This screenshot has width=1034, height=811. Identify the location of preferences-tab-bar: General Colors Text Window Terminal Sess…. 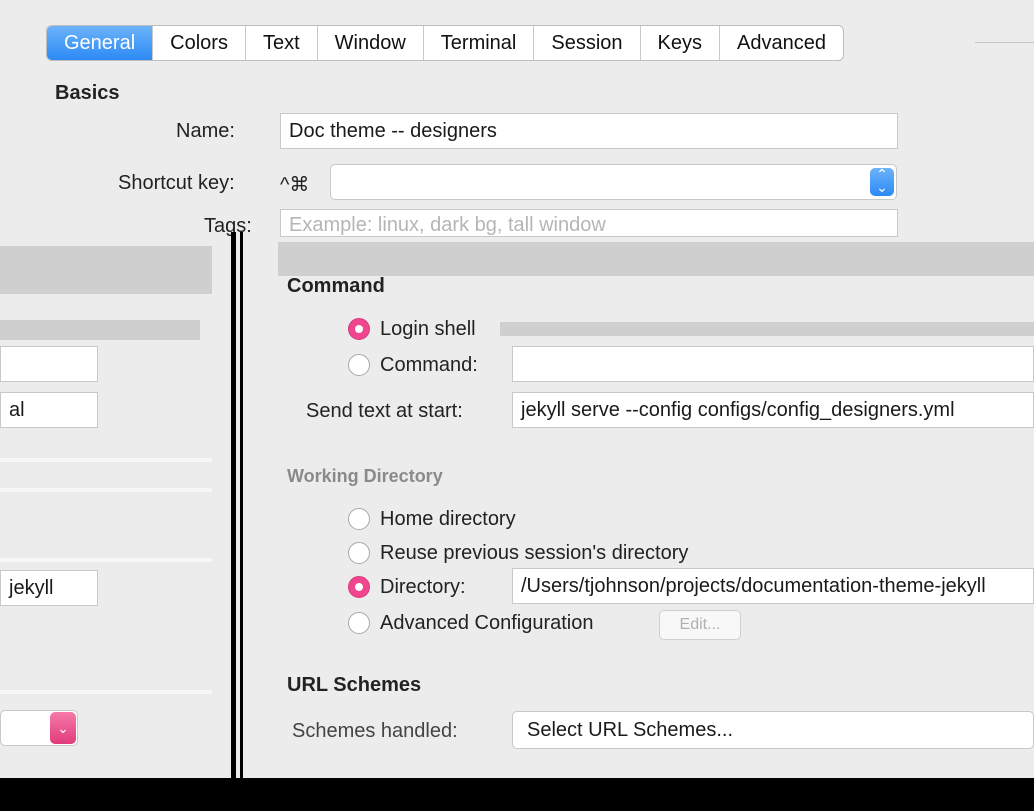
(445, 43).